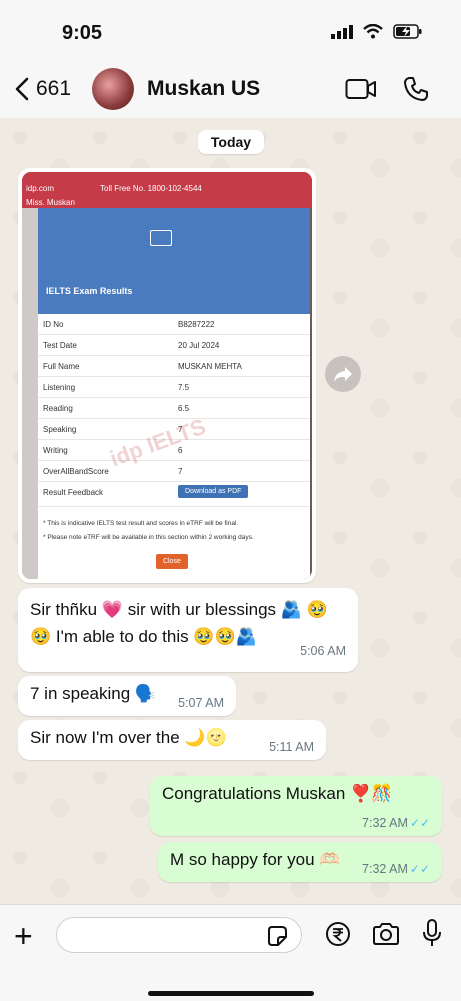 The width and height of the screenshot is (461, 1001). I want to click on avatar, so click(113, 89).